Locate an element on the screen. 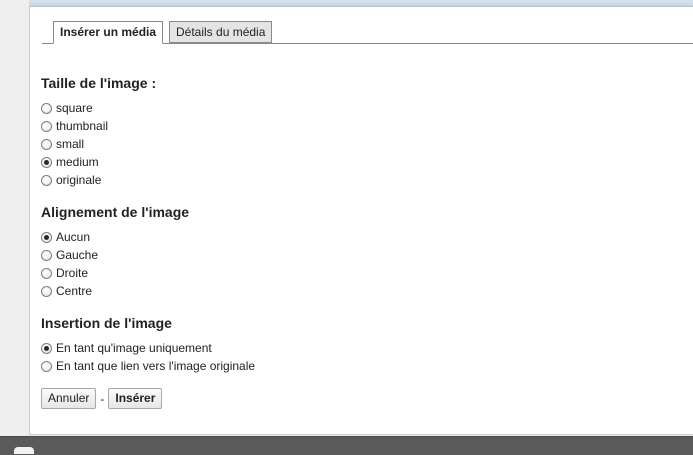  insert-option-label: En tant qu'image uniquement is located at coordinates (134, 348).